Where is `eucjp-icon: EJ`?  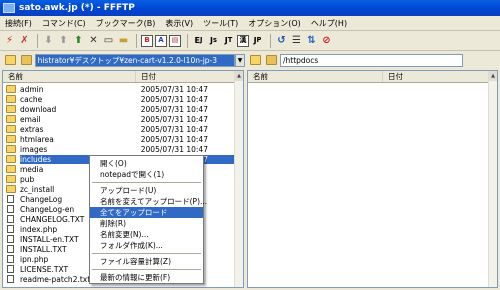
eucjp-icon: EJ is located at coordinates (198, 41).